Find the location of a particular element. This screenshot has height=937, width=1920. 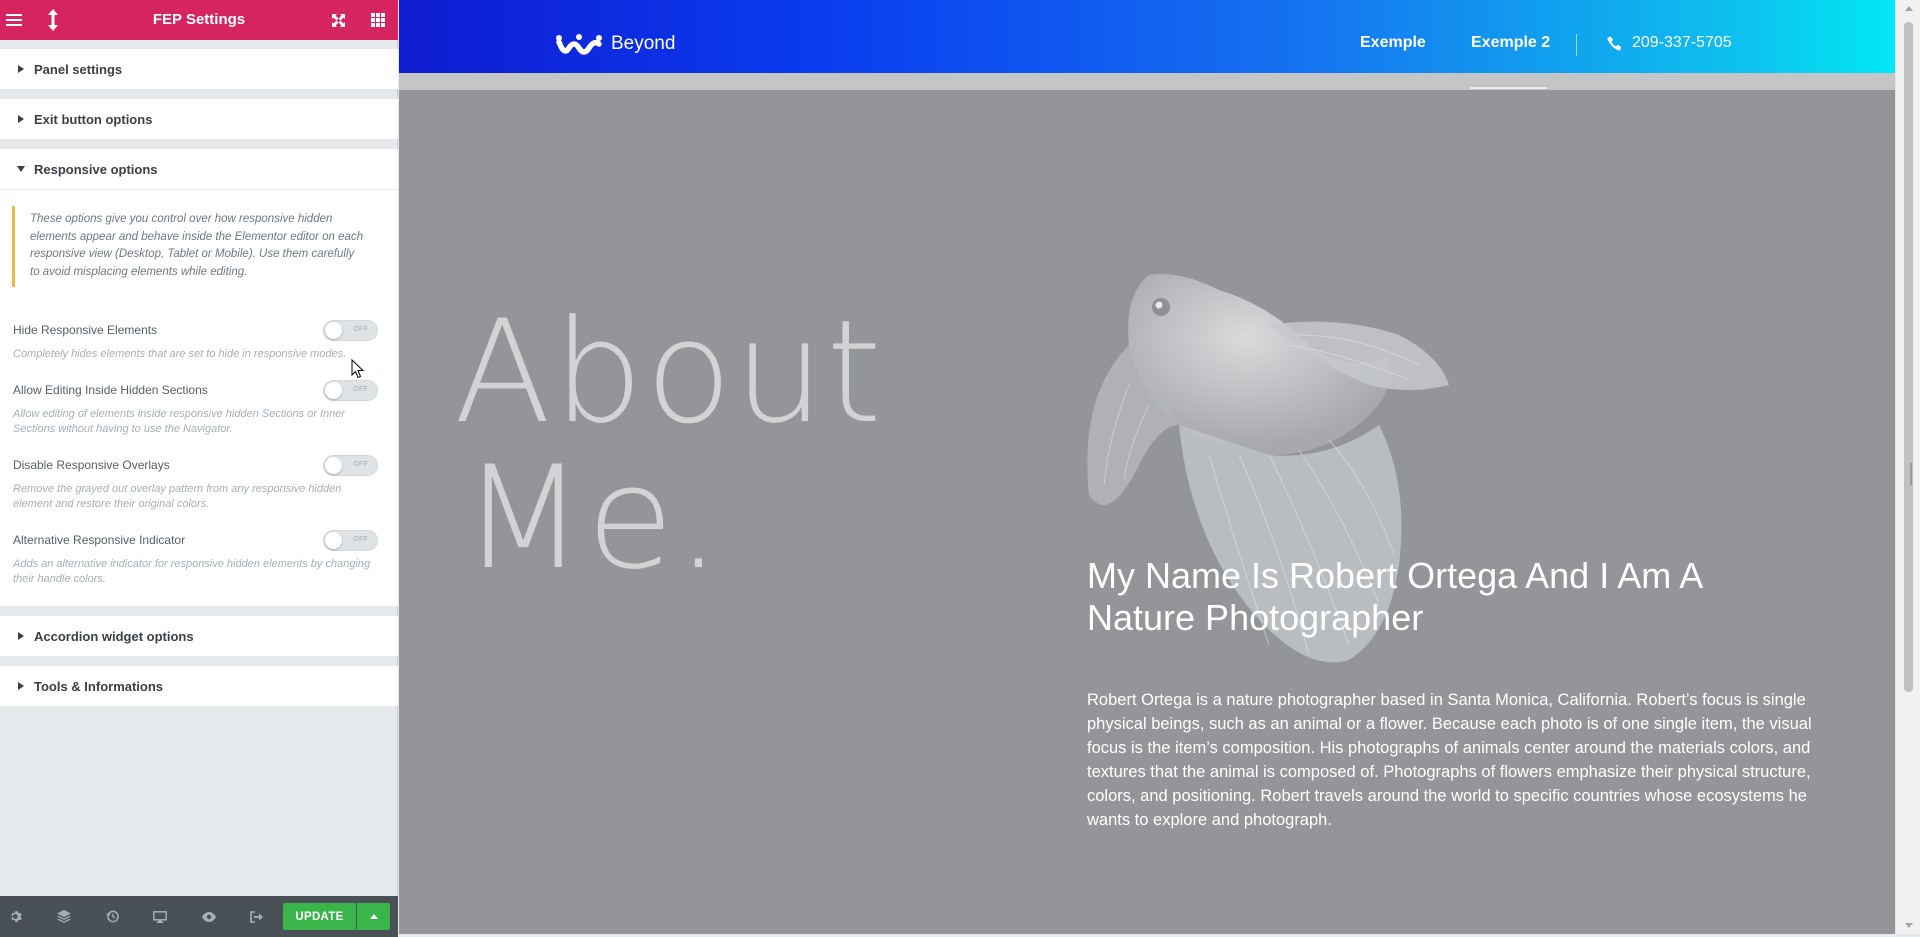

panel-footer: UPDATE is located at coordinates (199, 916).